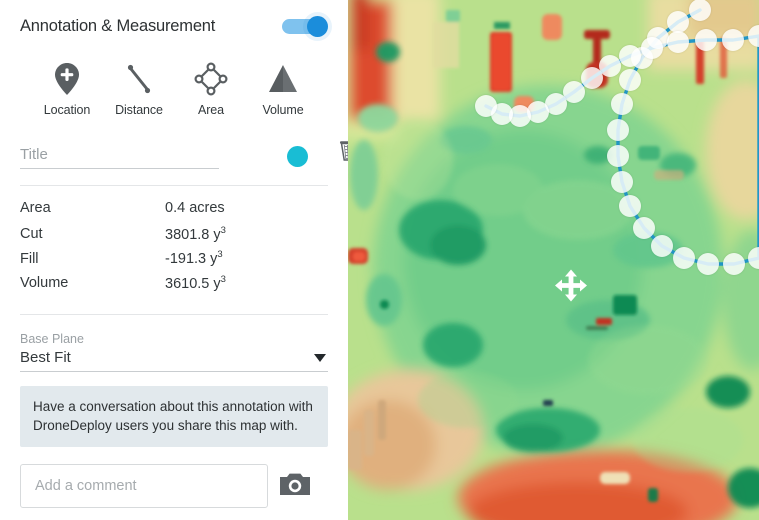 This screenshot has height=520, width=759. Describe the element at coordinates (283, 110) in the screenshot. I see `tool-volume-label: Volume` at that location.